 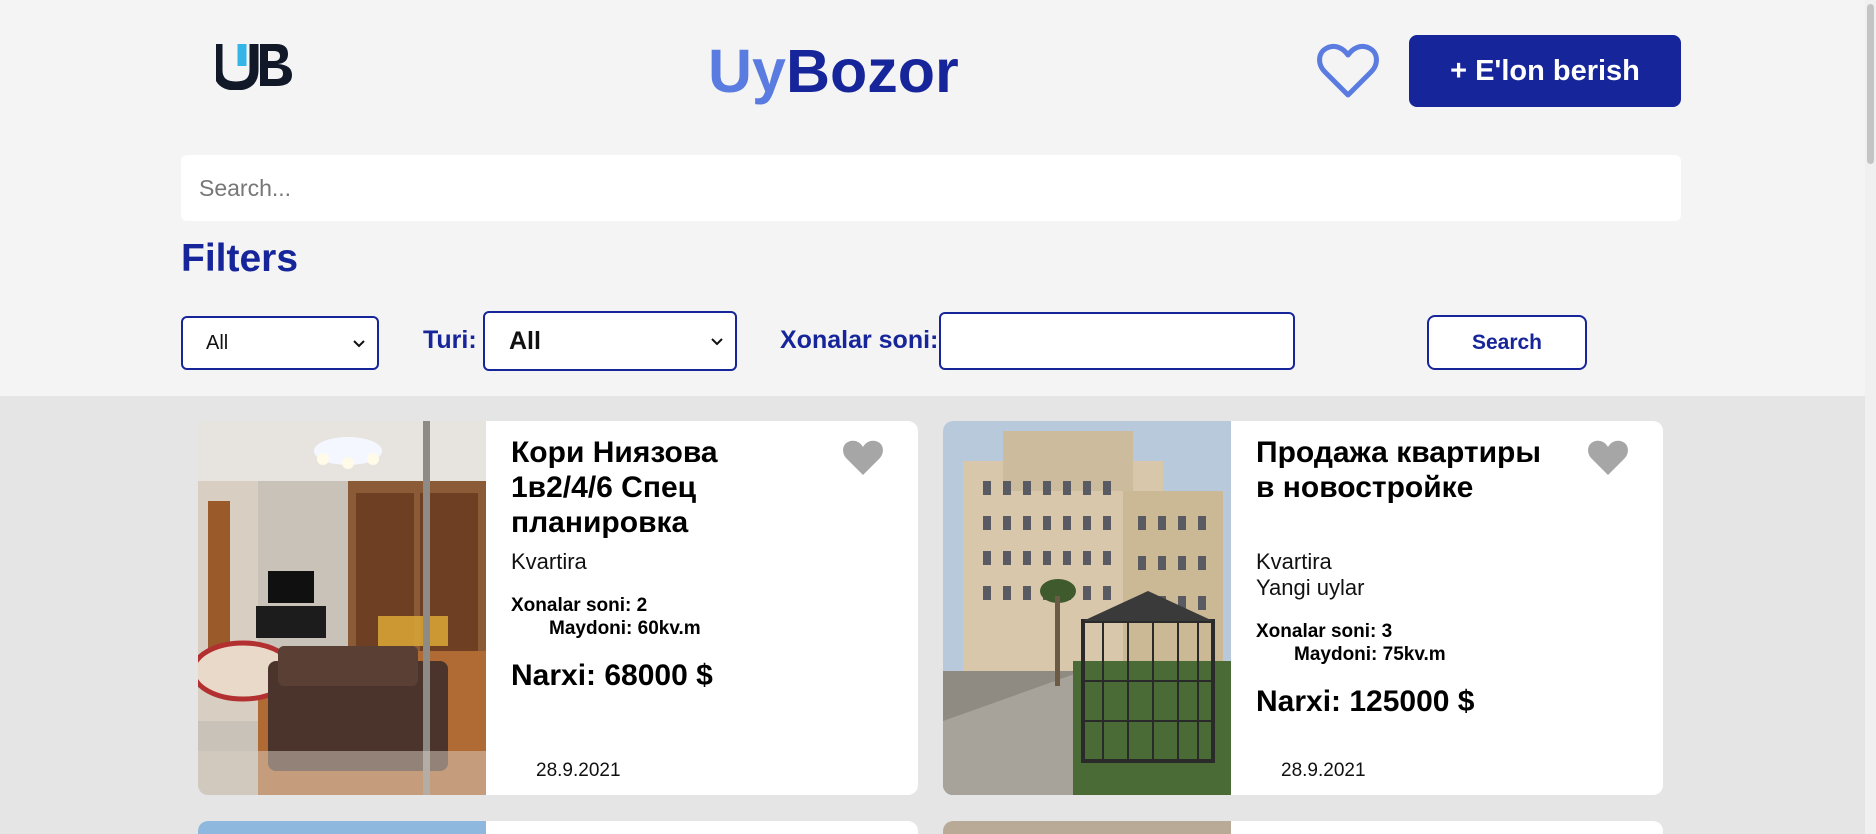 I want to click on type-select: All, so click(x=610, y=341).